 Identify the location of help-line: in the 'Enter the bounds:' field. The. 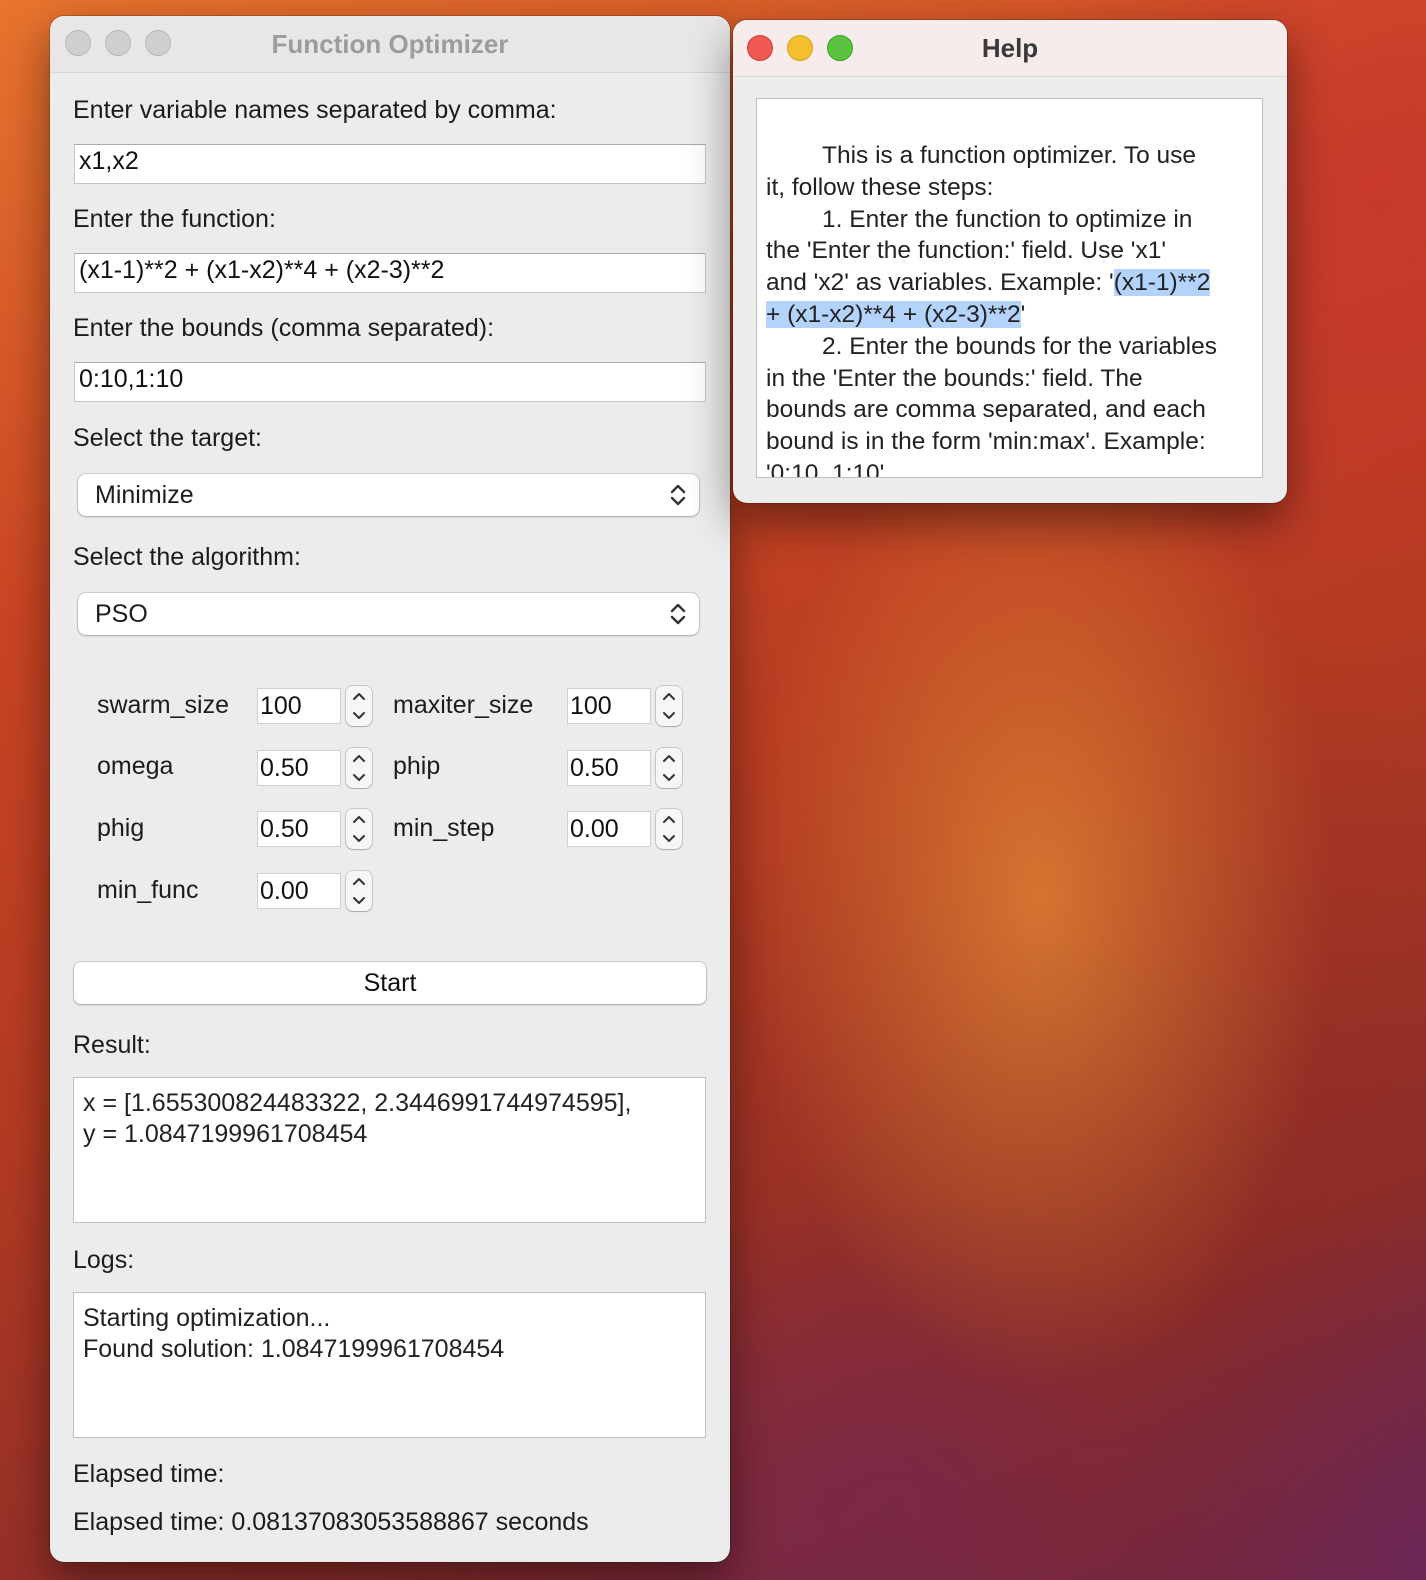
(954, 378).